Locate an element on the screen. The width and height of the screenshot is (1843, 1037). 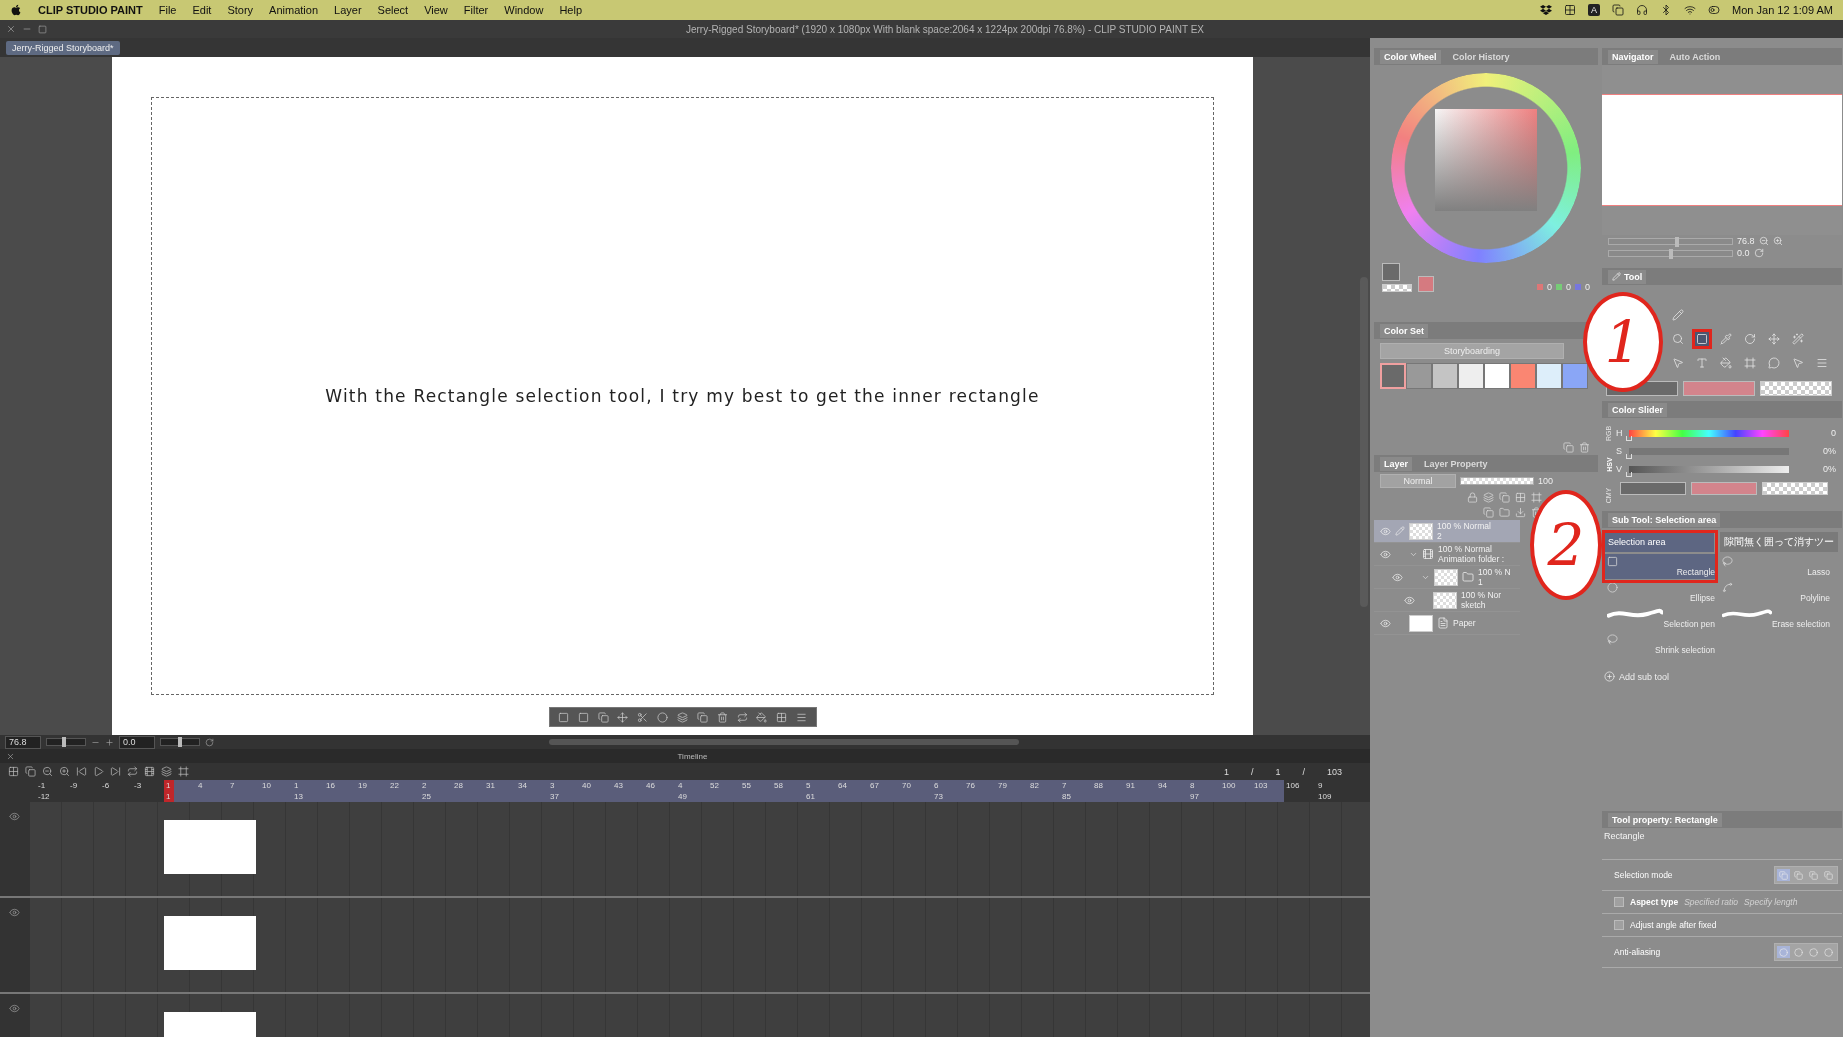
add-sub-tool-button: Add sub tool is located at coordinates (1722, 676).